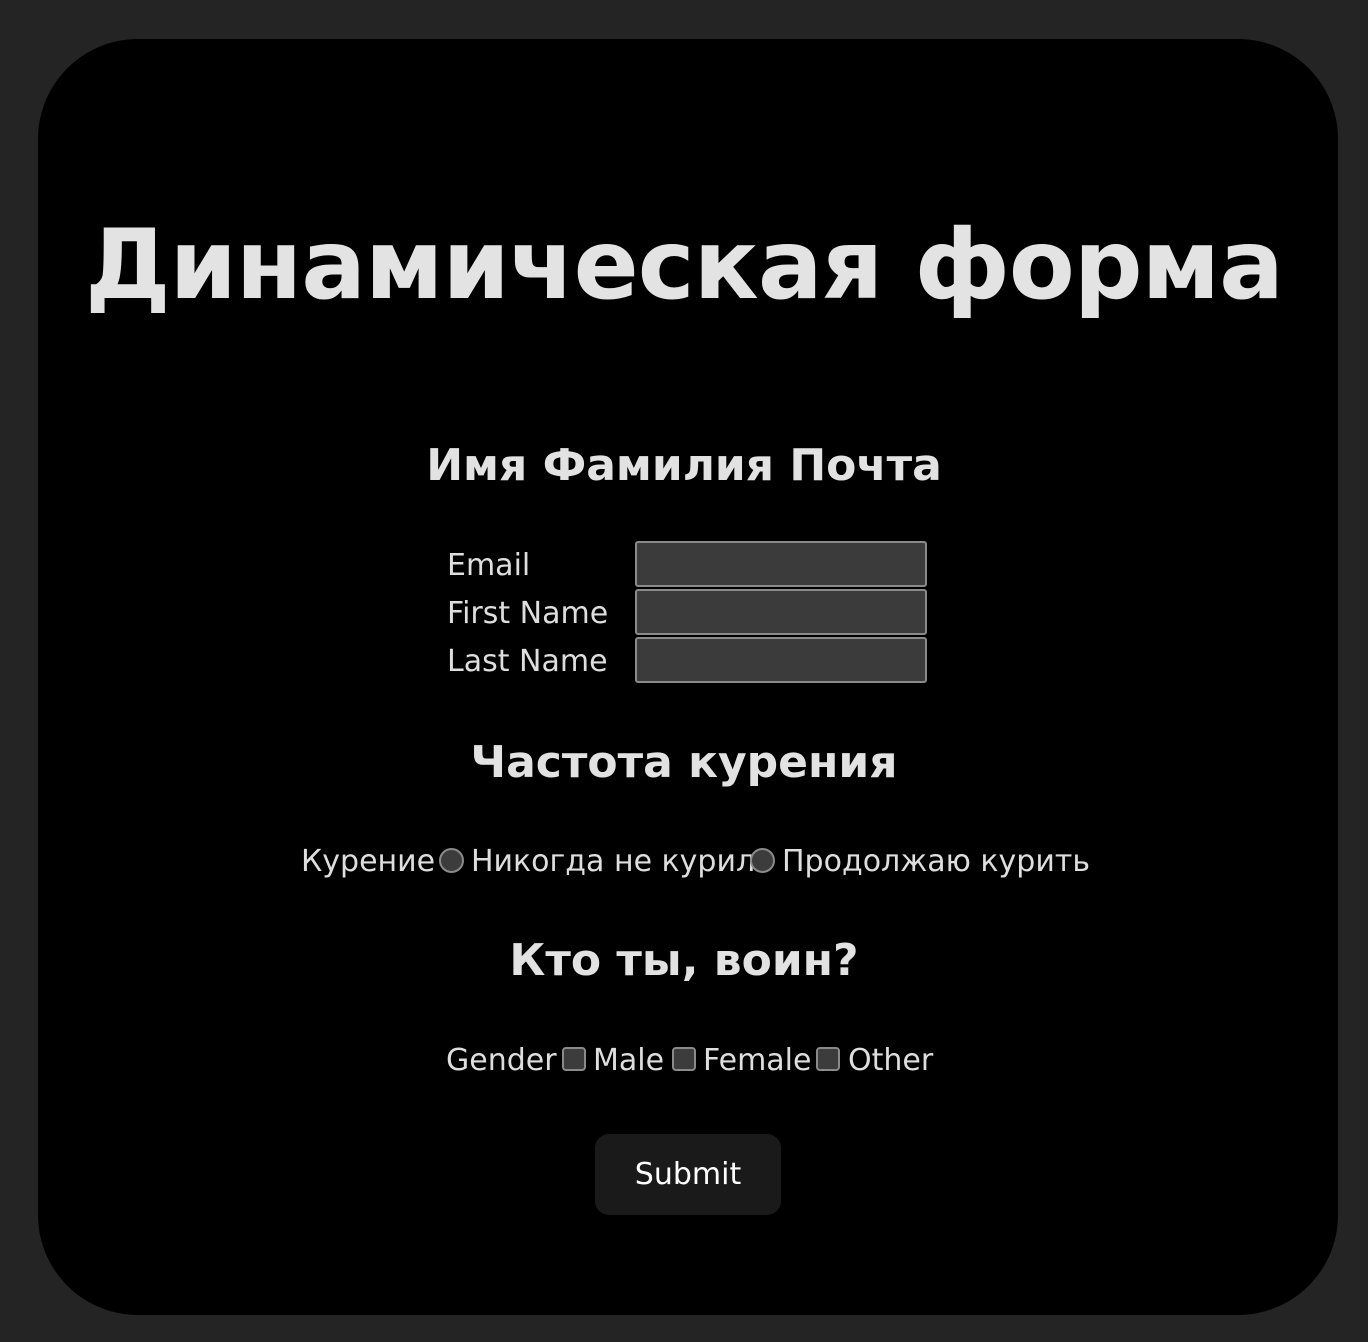 This screenshot has height=1342, width=1368. I want to click on gender-checkbox-male, so click(574, 1059).